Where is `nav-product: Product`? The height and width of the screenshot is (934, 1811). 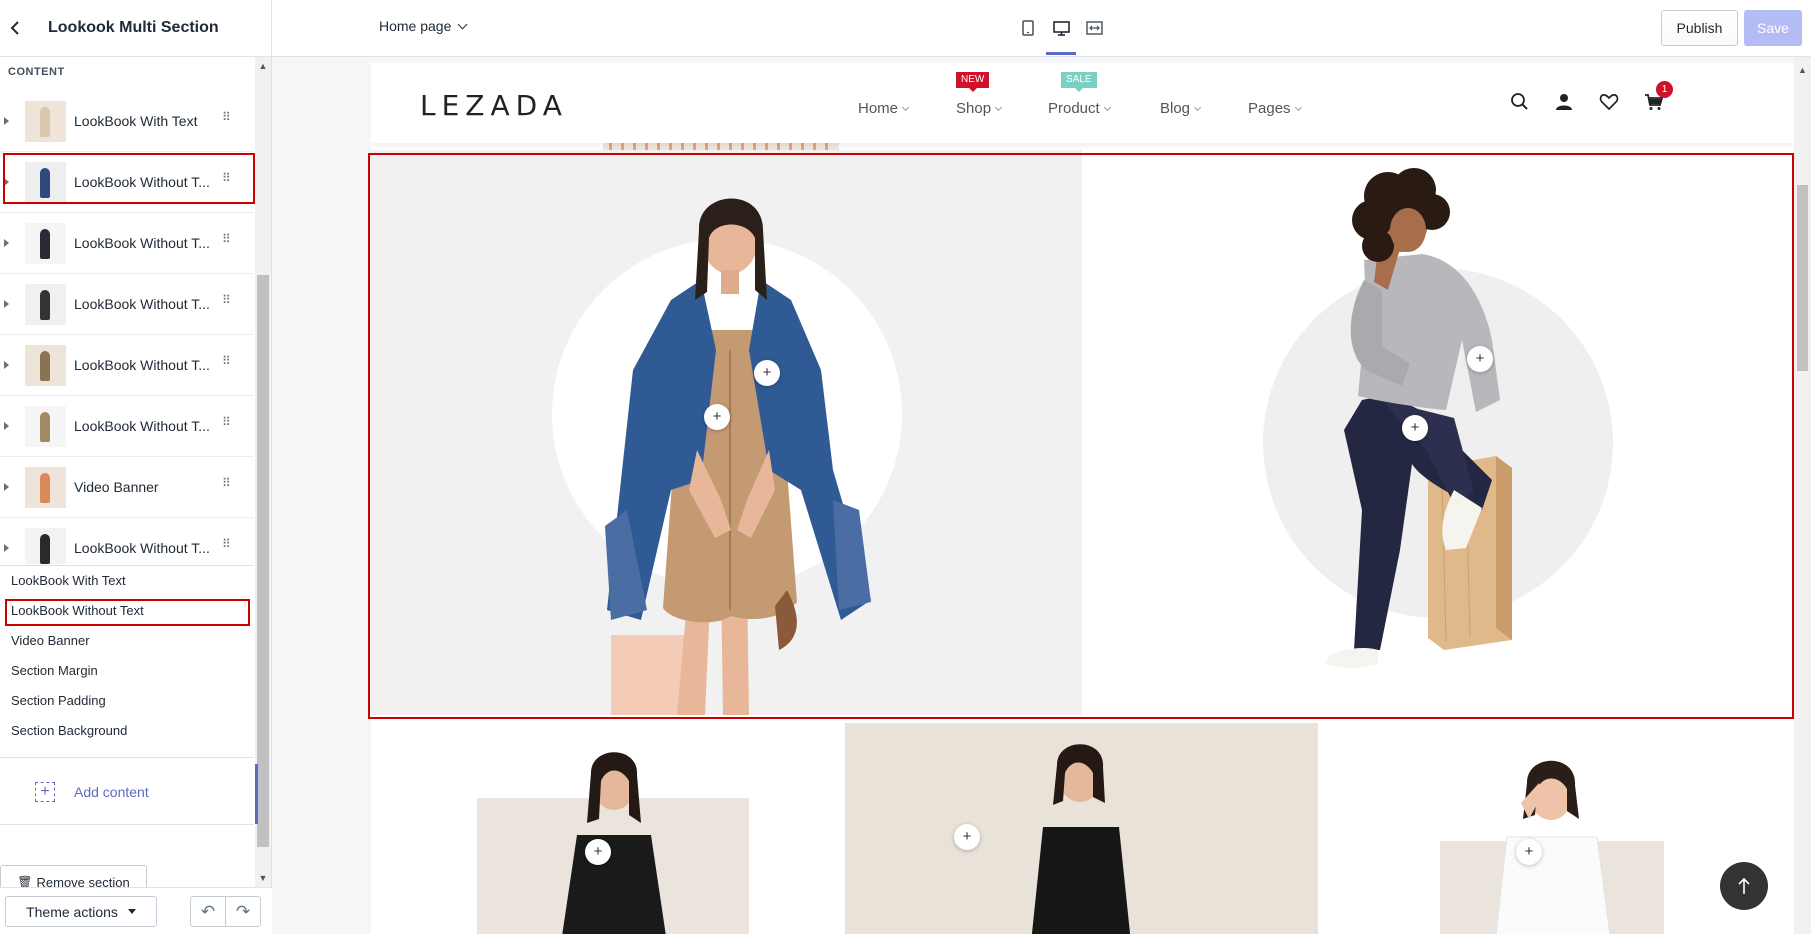 nav-product: Product is located at coordinates (1079, 108).